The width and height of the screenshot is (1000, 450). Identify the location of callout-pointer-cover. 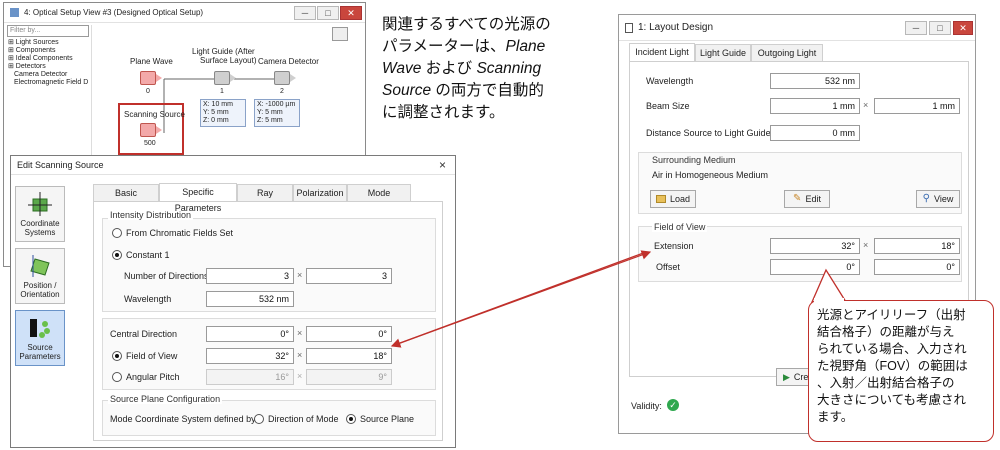
(829, 300).